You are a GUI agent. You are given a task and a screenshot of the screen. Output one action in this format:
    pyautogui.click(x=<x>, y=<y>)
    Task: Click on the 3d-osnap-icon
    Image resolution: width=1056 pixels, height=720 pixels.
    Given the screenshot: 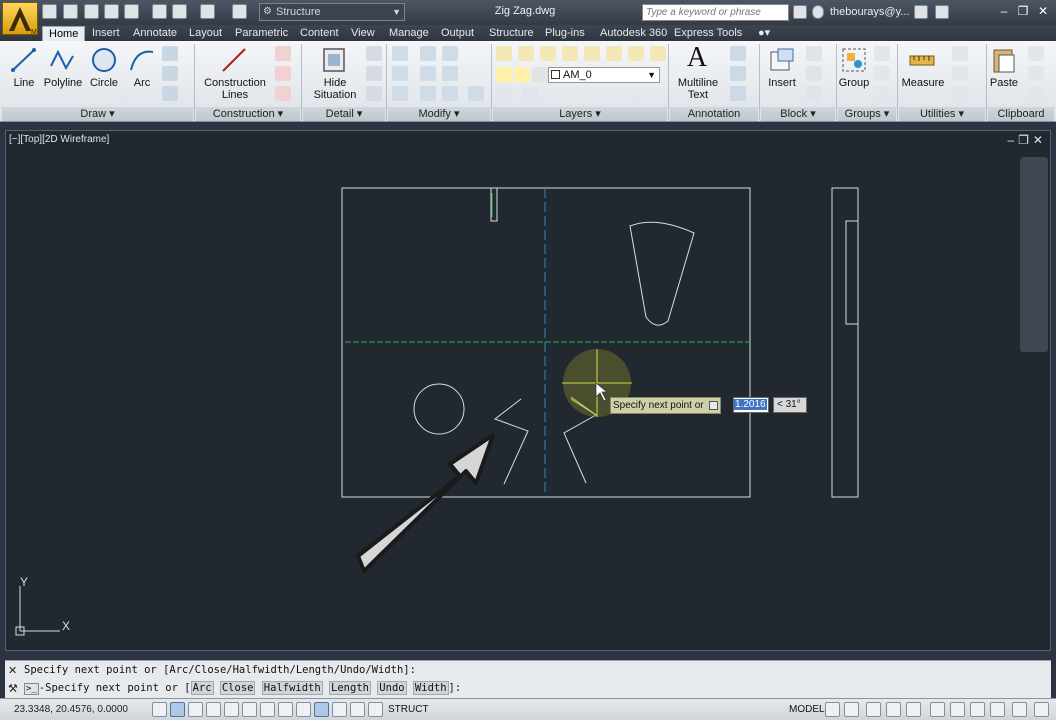 What is the action you would take?
    pyautogui.click(x=267, y=709)
    